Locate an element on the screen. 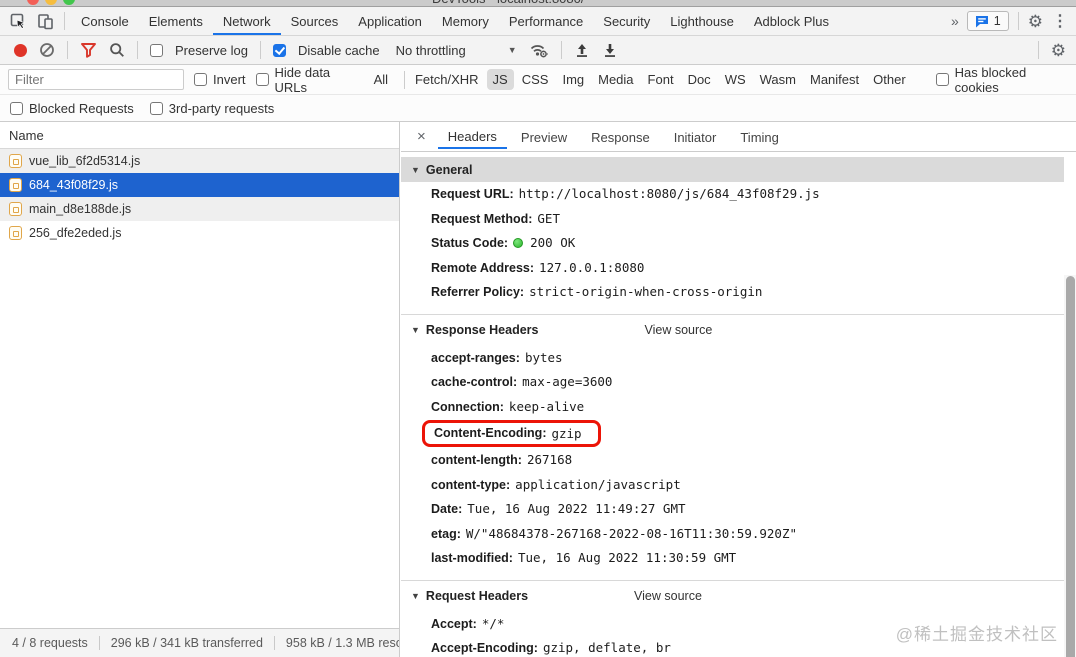 This screenshot has width=1076, height=657. tab-memory: Memory is located at coordinates (465, 21).